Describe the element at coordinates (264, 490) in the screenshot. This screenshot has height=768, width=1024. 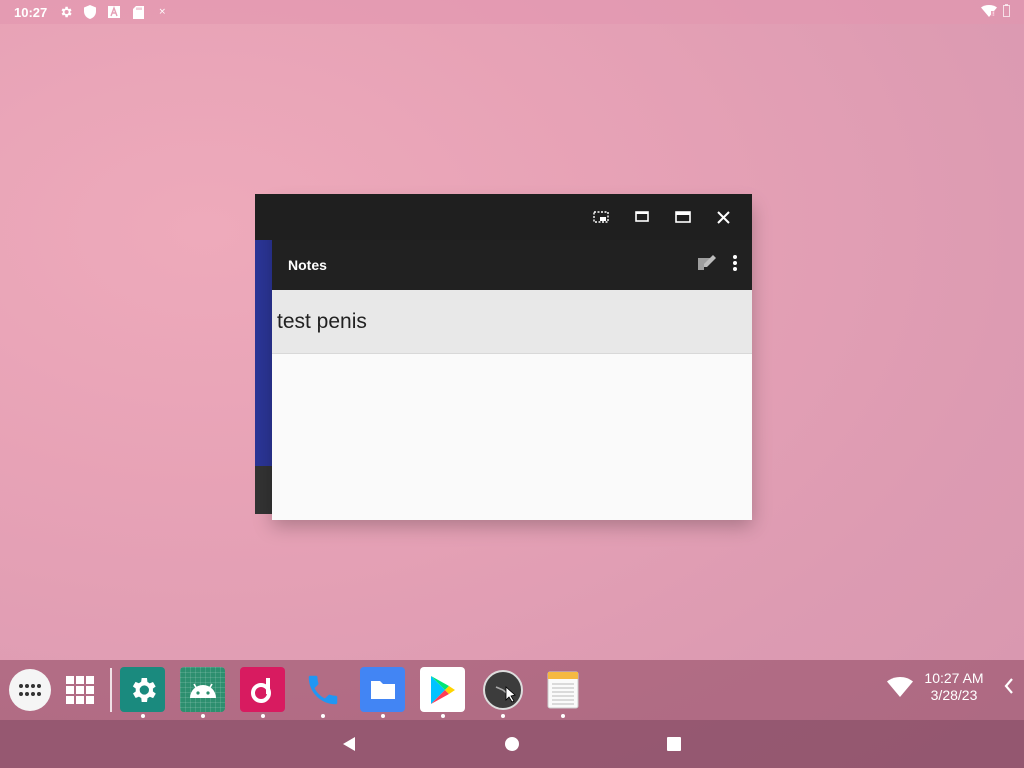
I see `background-window-footer` at that location.